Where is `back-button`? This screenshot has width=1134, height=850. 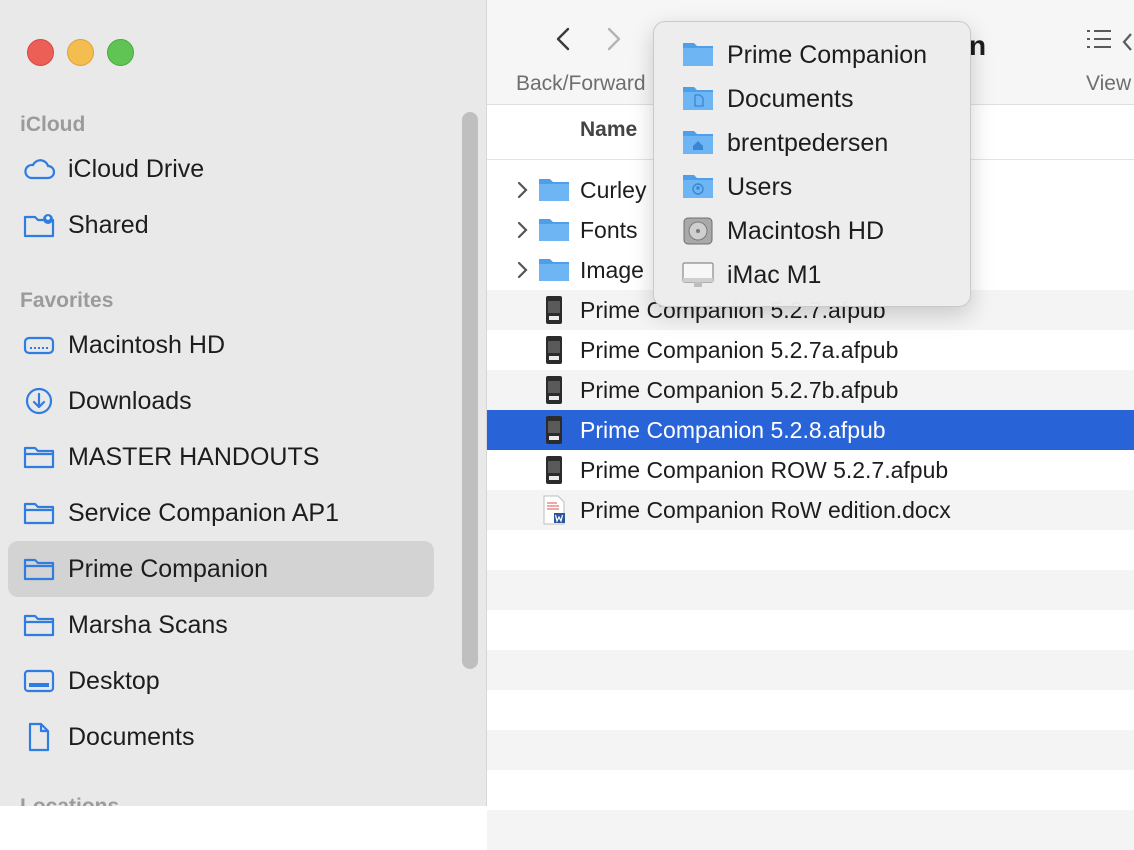 back-button is located at coordinates (563, 41).